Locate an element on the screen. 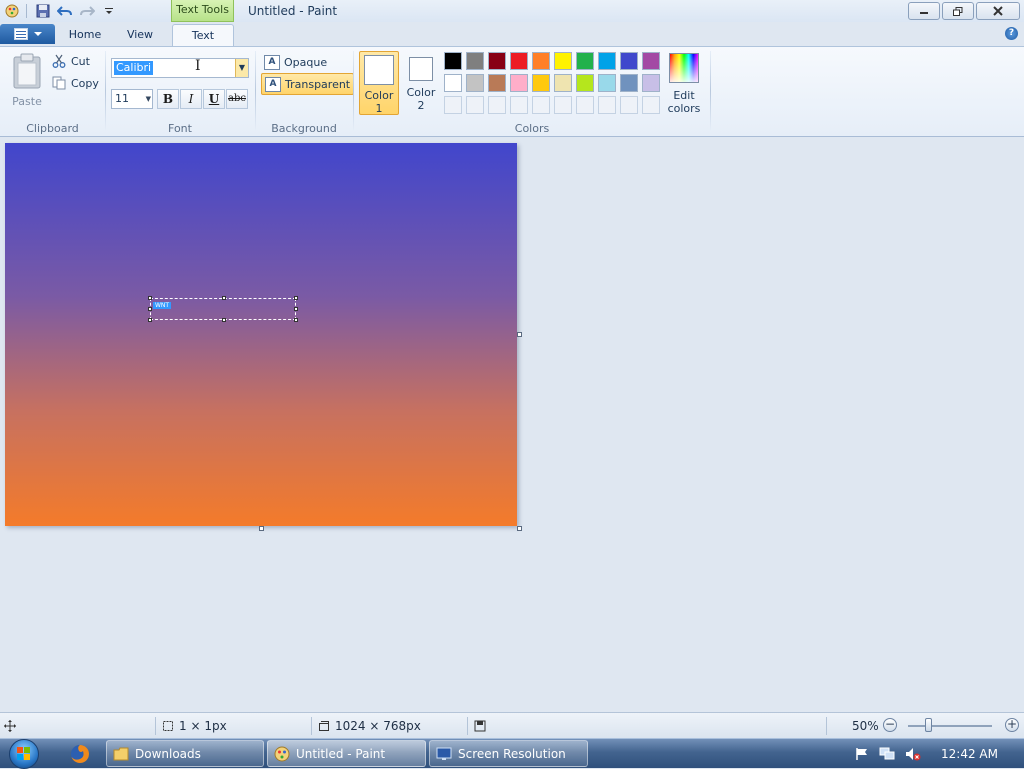 The width and height of the screenshot is (1024, 769). tab-home: Home is located at coordinates (85, 35).